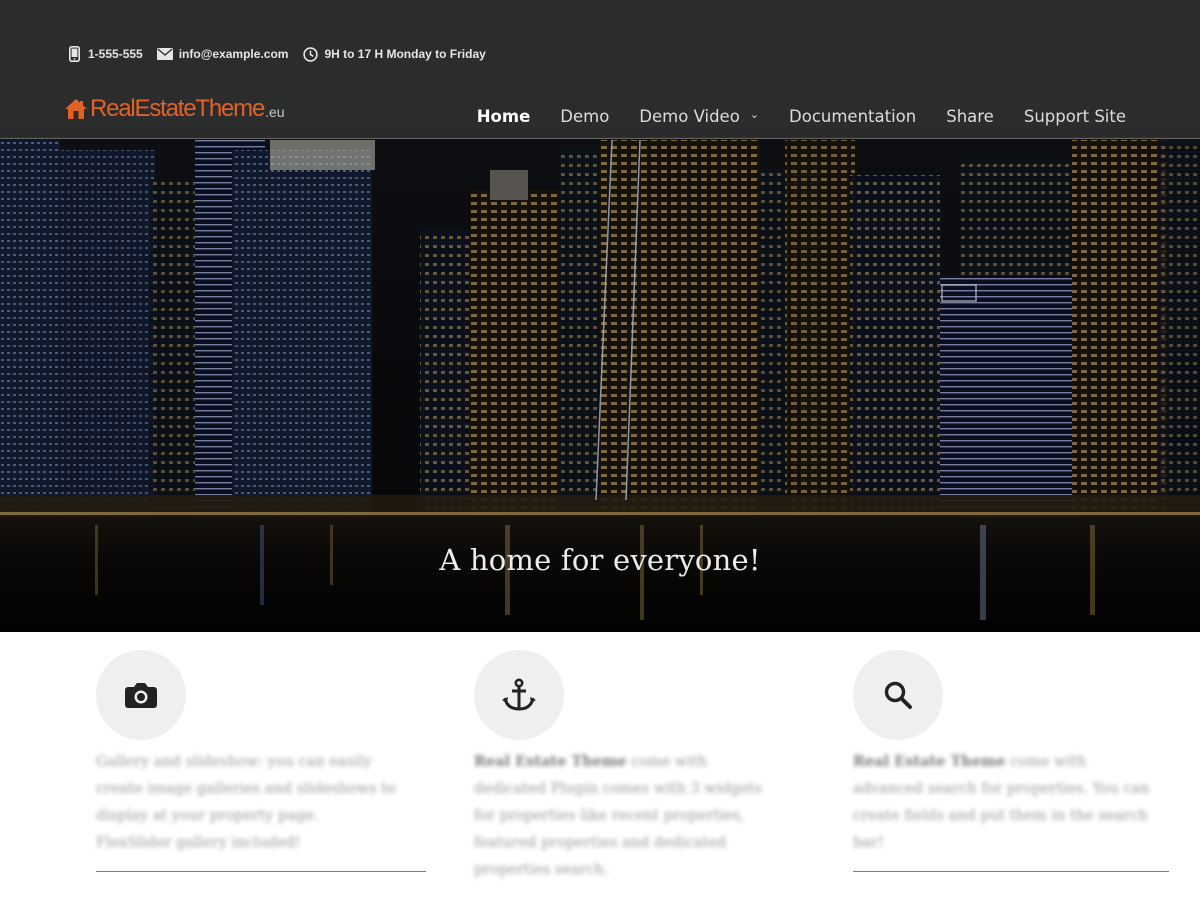 The height and width of the screenshot is (900, 1200). I want to click on office-hours: 9H to 17 H Monday to Friday, so click(405, 54).